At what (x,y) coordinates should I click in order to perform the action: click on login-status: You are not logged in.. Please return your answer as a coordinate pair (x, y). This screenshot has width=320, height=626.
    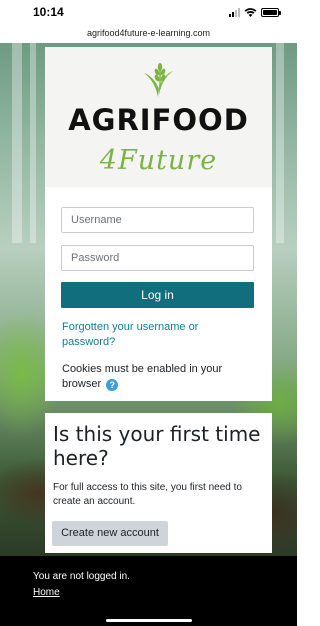
    Looking at the image, I should click on (81, 576).